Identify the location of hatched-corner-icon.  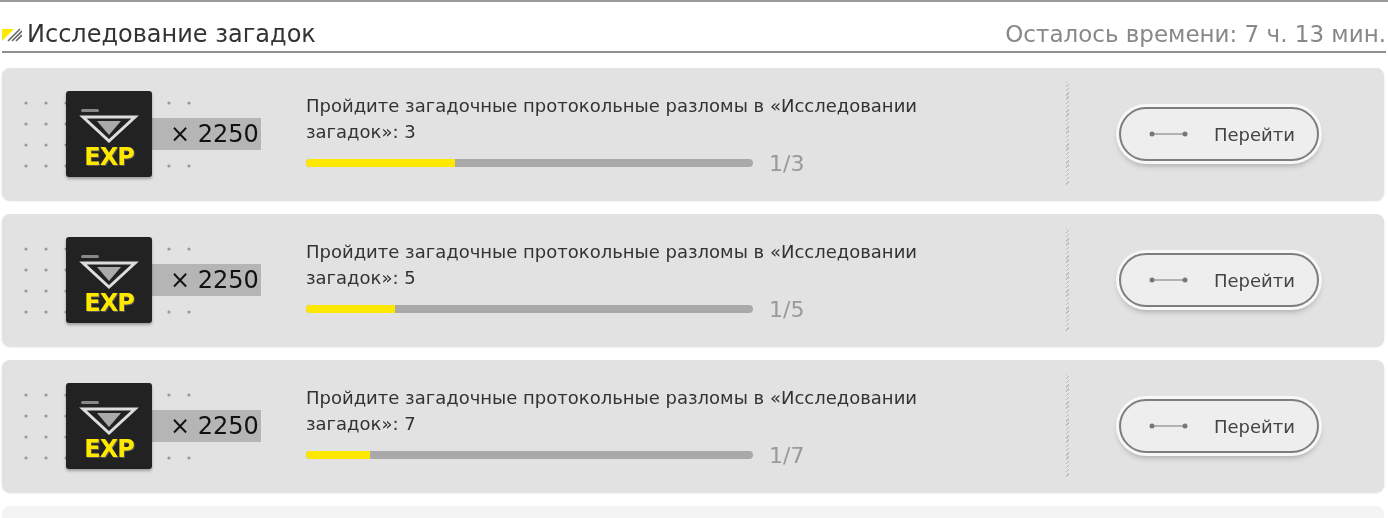
(12, 34).